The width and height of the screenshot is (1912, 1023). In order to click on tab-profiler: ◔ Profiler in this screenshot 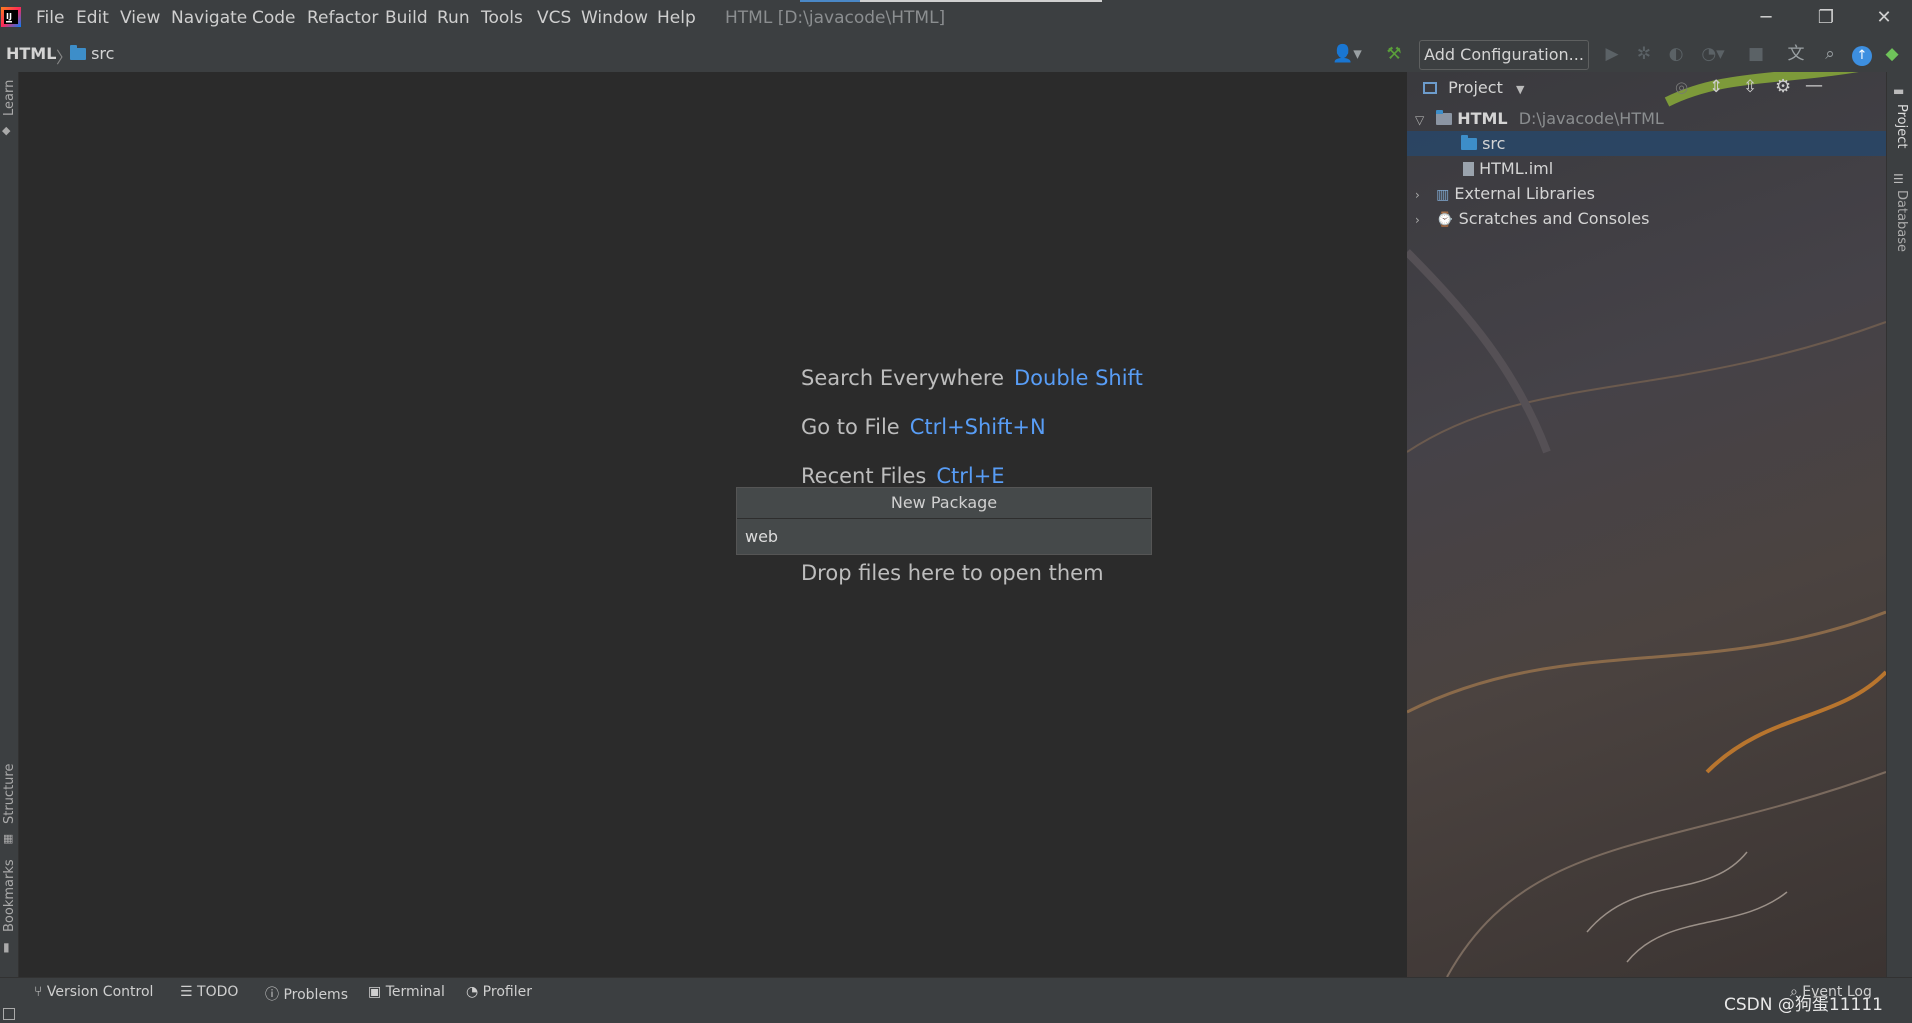, I will do `click(499, 992)`.